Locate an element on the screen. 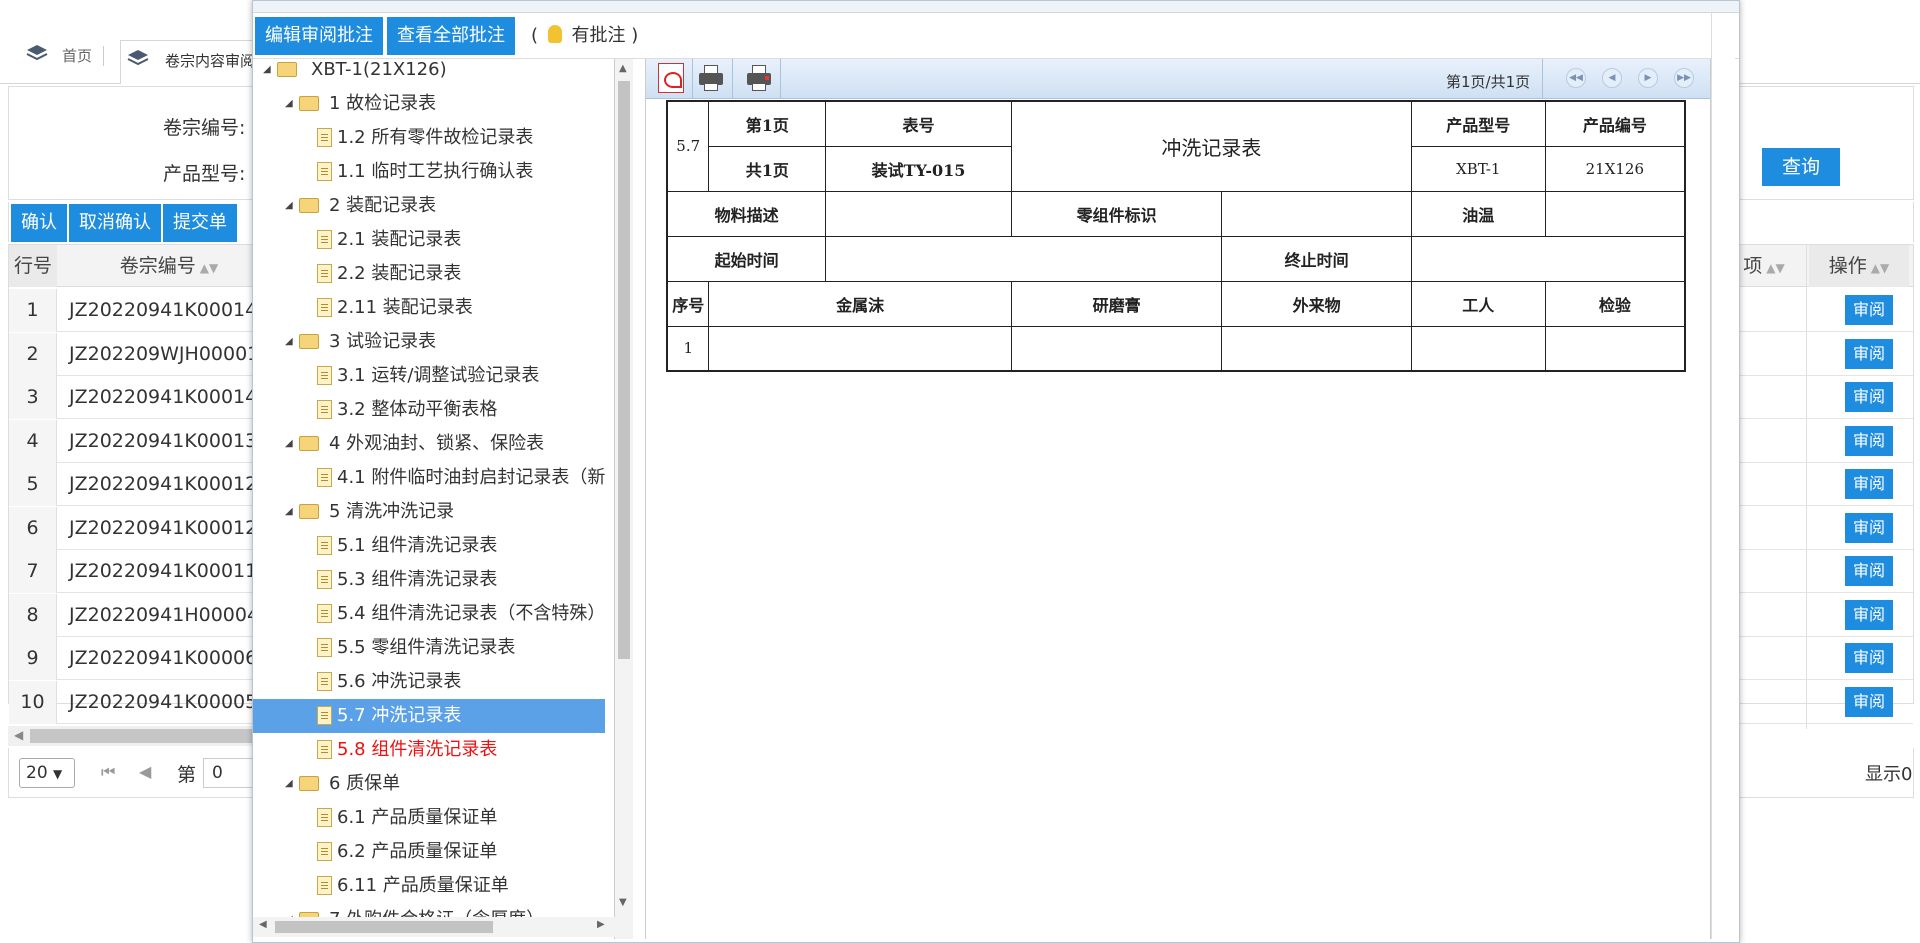 Image resolution: width=1920 pixels, height=943 pixels. tree-document: 6.2 产品质量保证单 is located at coordinates (429, 852).